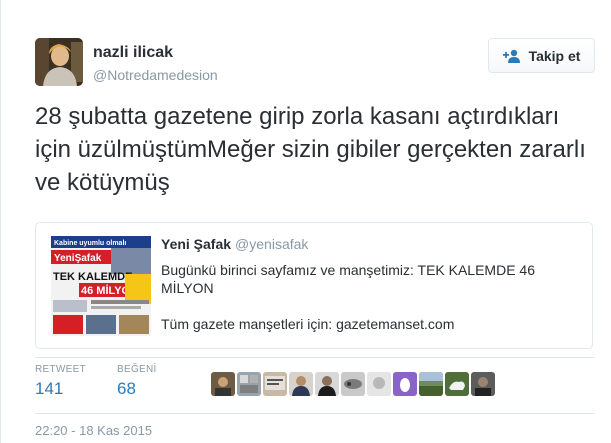 This screenshot has height=443, width=611. I want to click on retweet-stat: RETWEET 141, so click(60, 381).